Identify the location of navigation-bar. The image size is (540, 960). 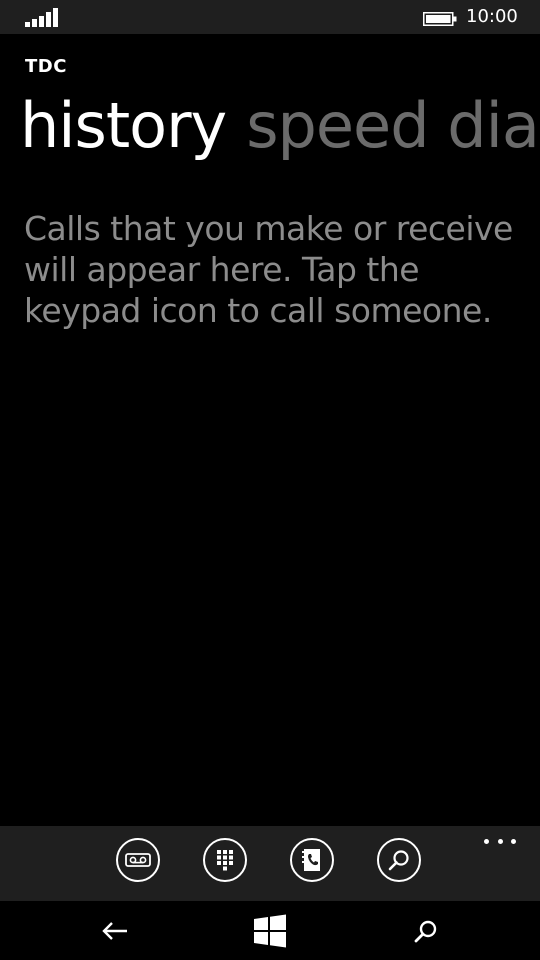
(270, 930).